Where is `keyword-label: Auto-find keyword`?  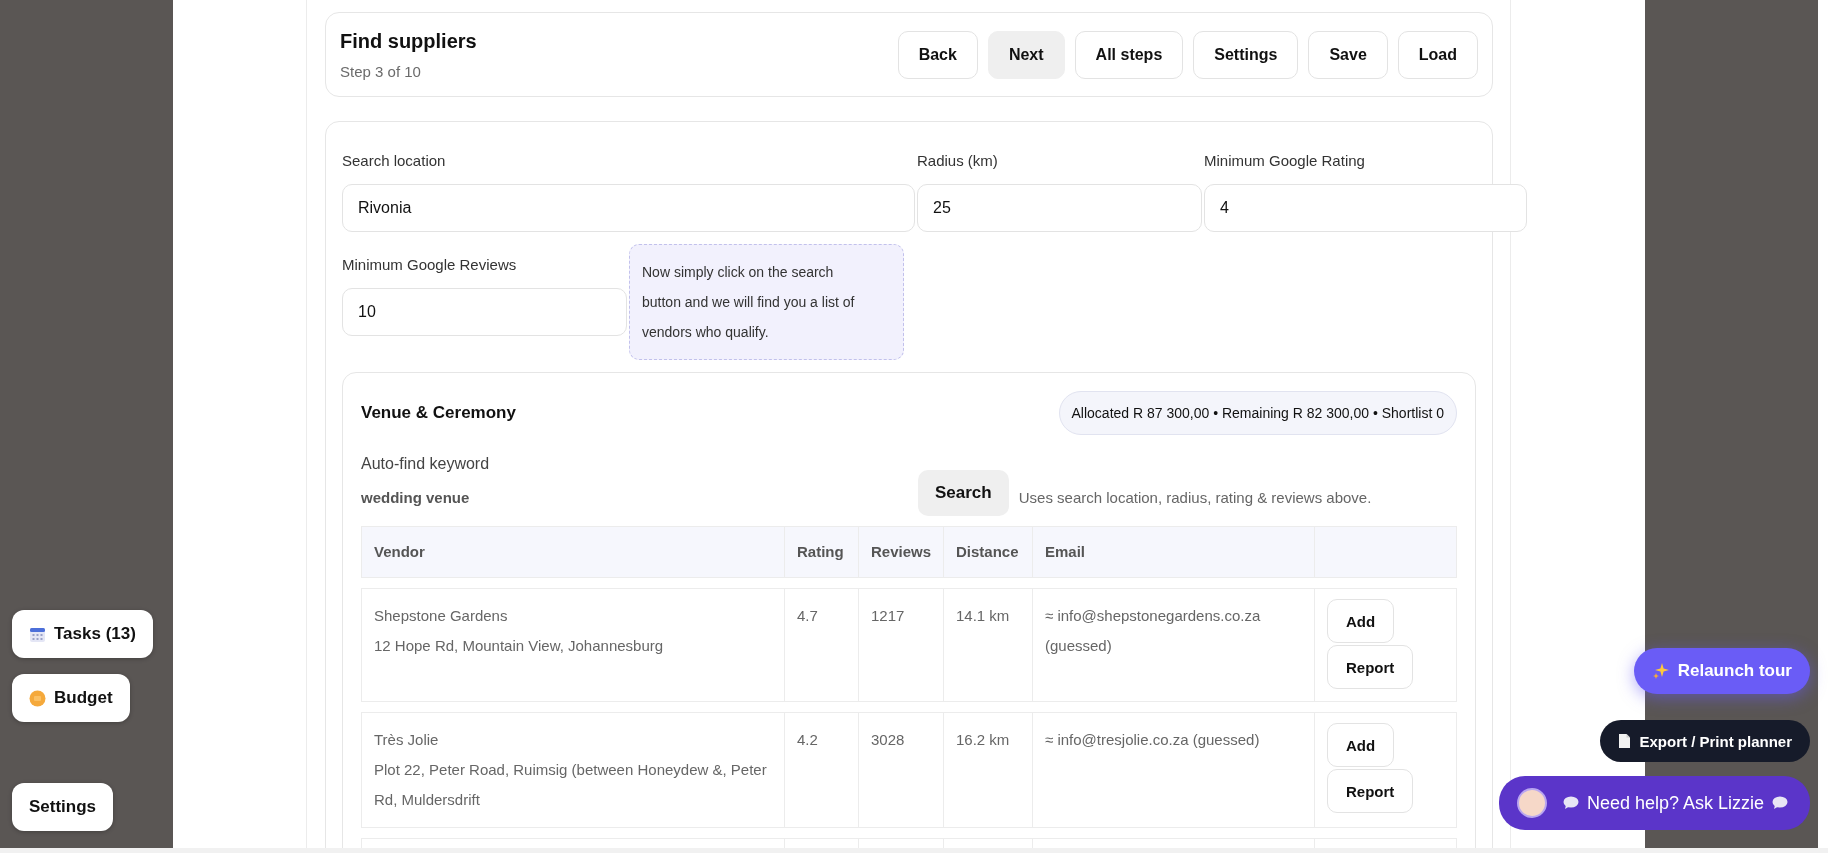 keyword-label: Auto-find keyword is located at coordinates (426, 464).